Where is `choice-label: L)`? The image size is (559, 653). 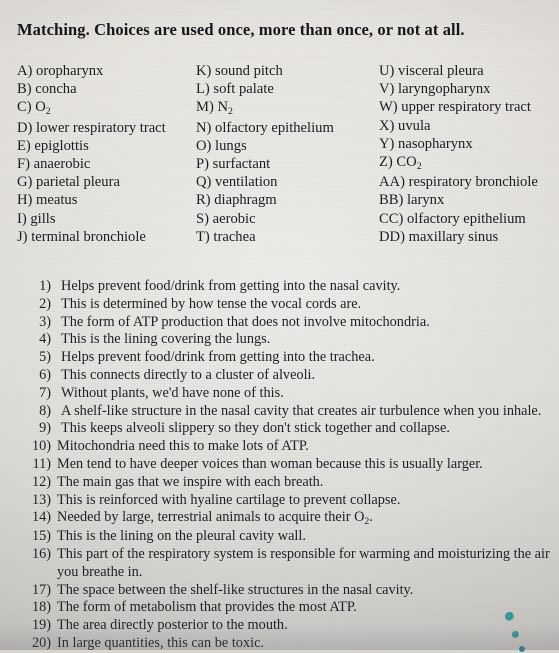
choice-label: L) is located at coordinates (203, 89).